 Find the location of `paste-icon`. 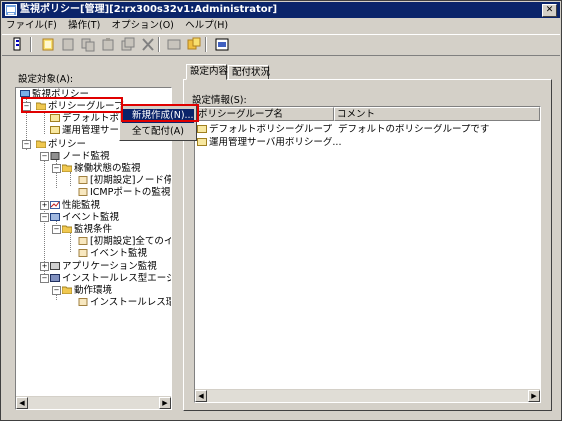

paste-icon is located at coordinates (108, 44).